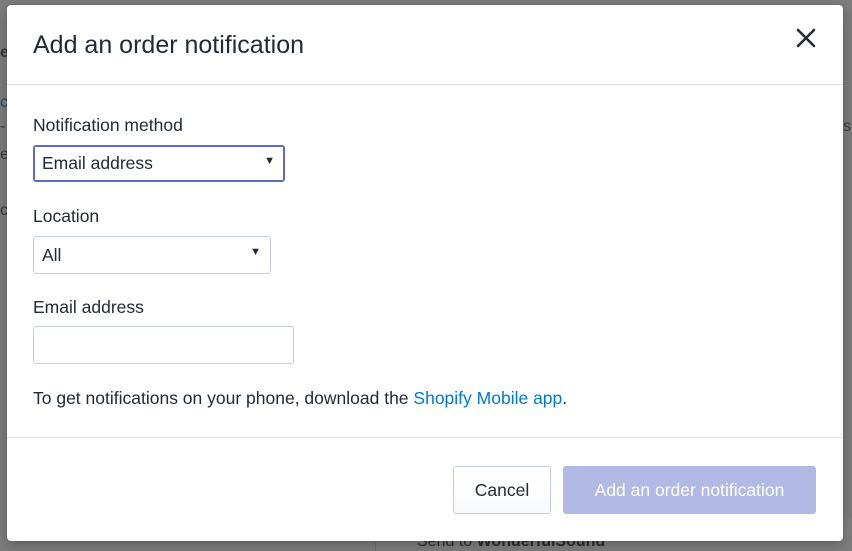 This screenshot has width=852, height=551. Describe the element at coordinates (108, 125) in the screenshot. I see `notification-method-label: Notification method` at that location.